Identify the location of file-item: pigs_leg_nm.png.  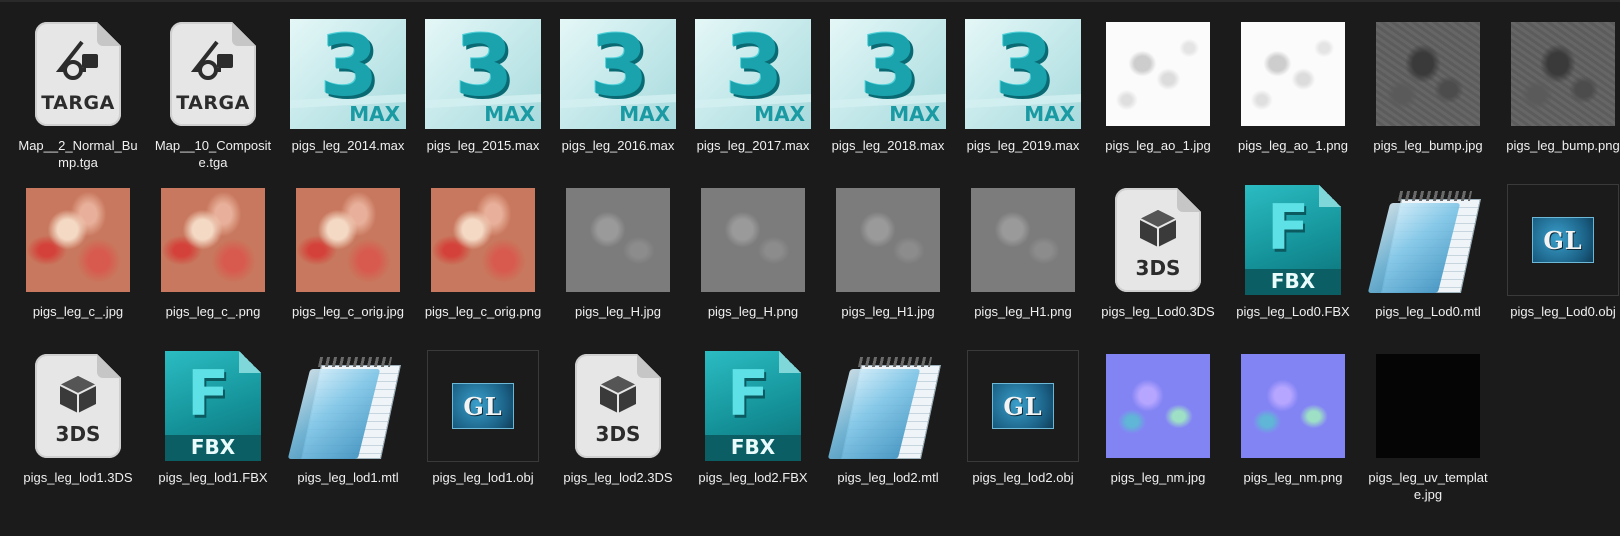
(1293, 428).